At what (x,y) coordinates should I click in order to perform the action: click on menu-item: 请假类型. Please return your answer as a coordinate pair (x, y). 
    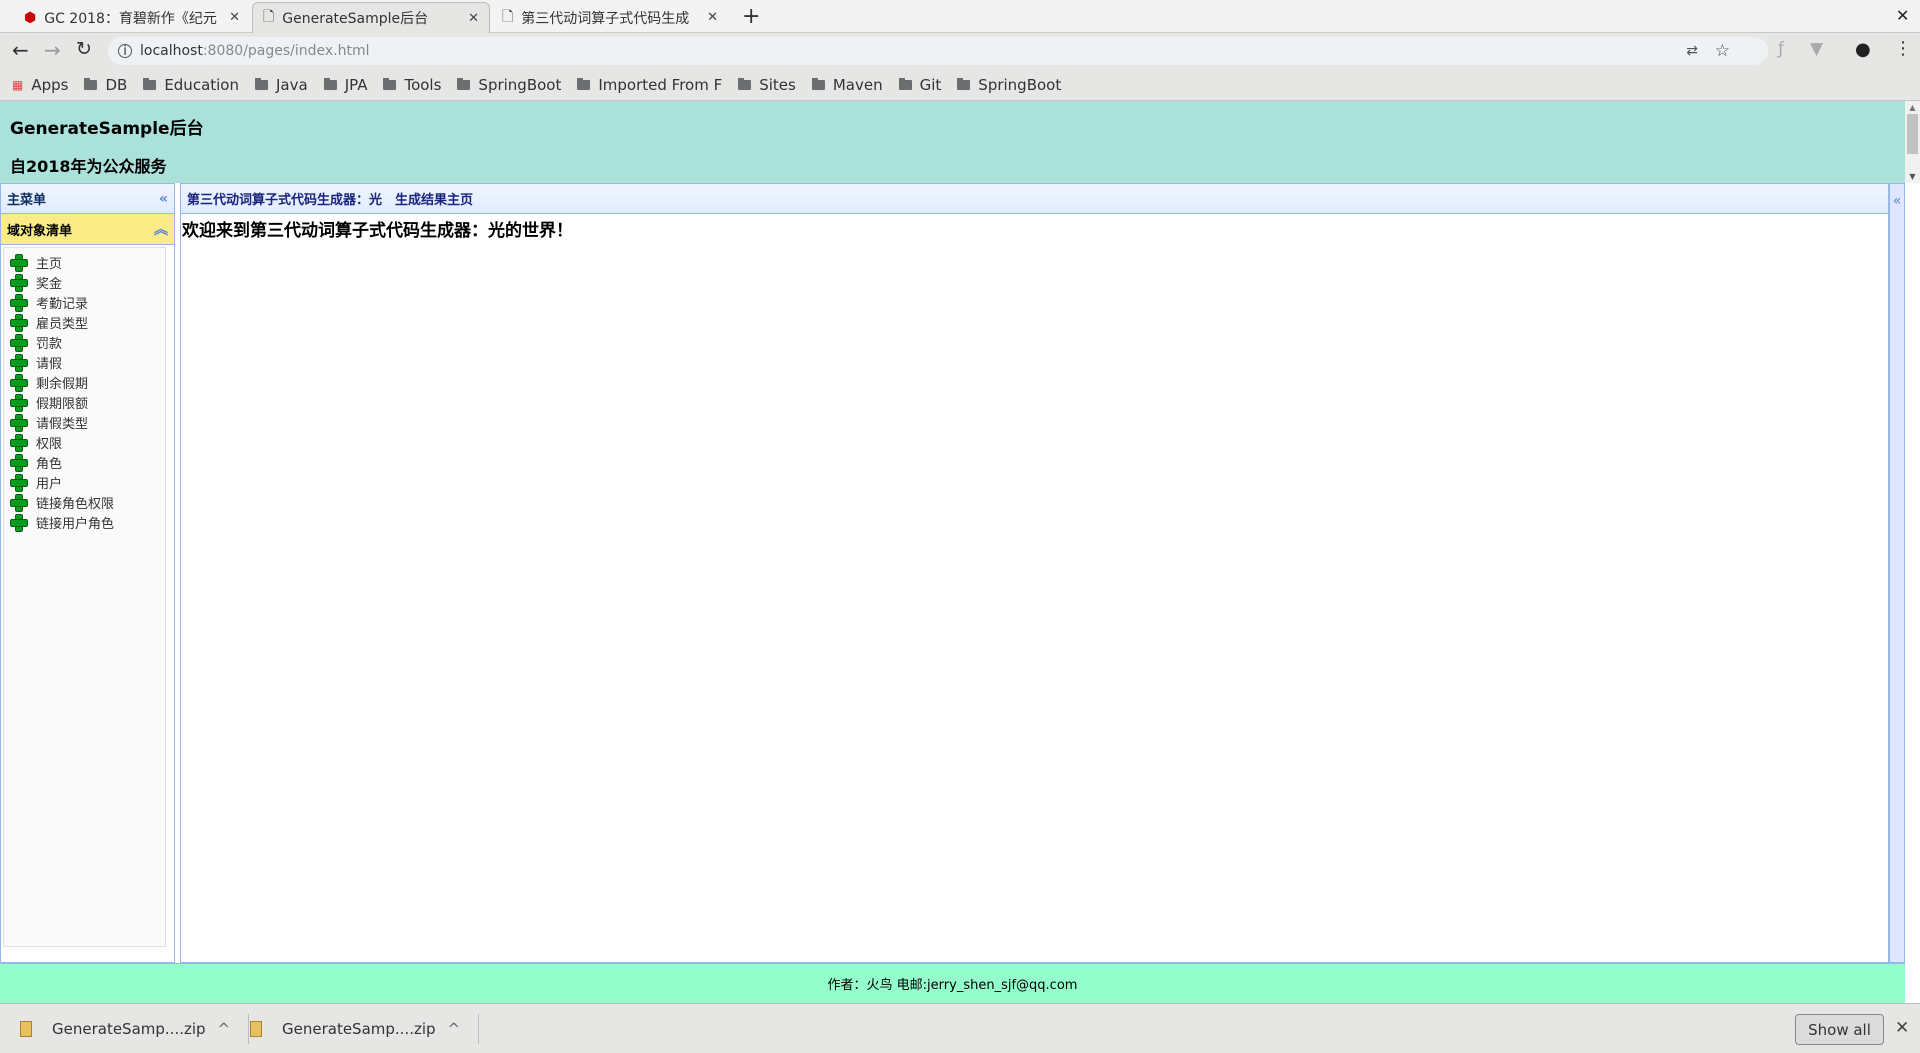
    Looking at the image, I should click on (84, 422).